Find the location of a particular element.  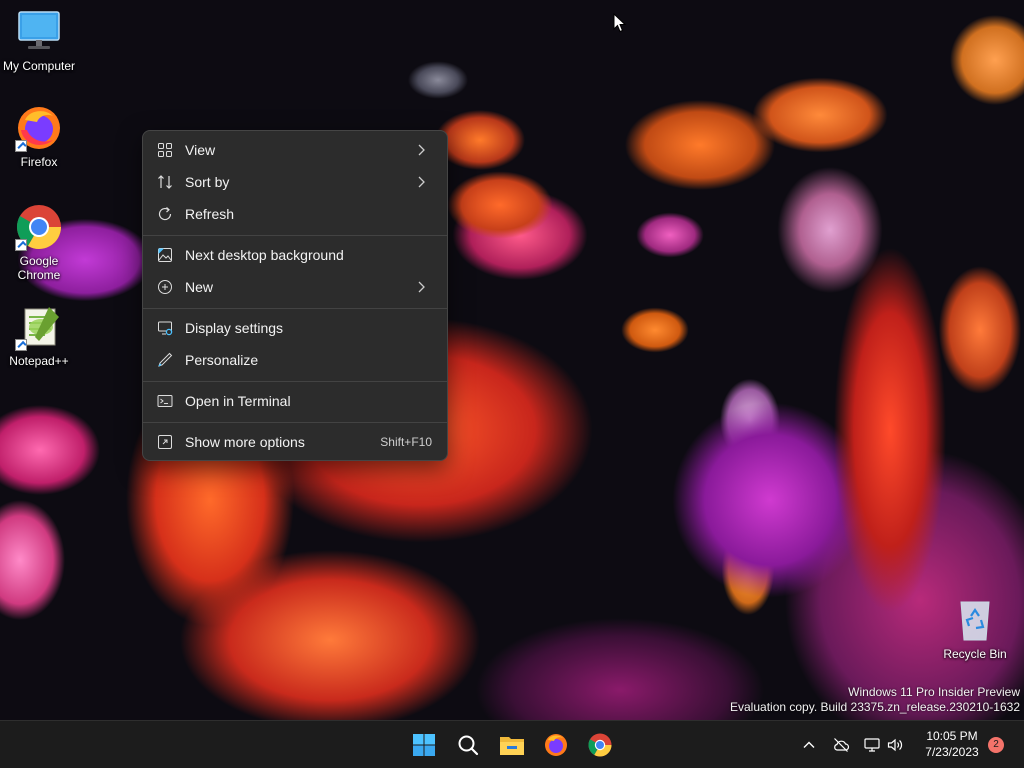

menu-item-new: New is located at coordinates (295, 287).